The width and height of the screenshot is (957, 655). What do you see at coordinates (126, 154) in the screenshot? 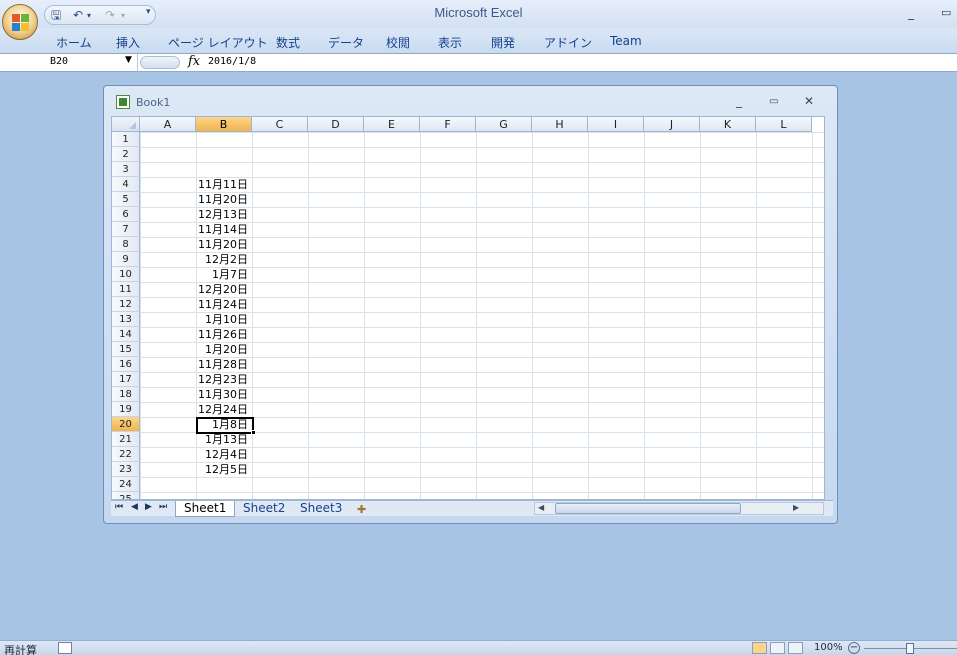
I see `row-header-2: 2` at bounding box center [126, 154].